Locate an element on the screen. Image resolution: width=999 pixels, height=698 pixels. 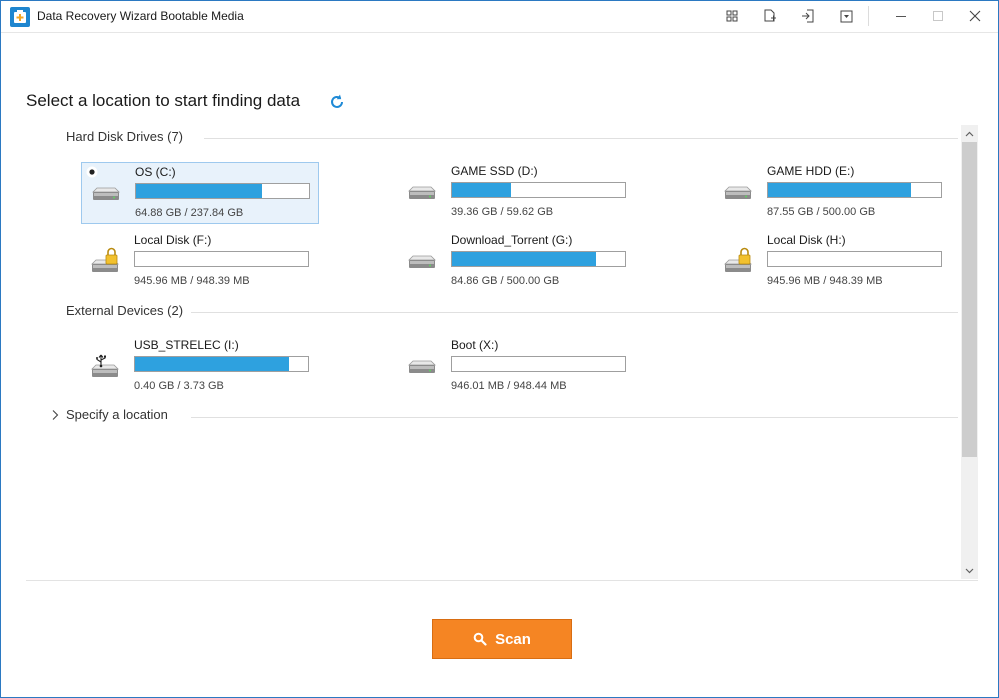
vertical-scrollbar is located at coordinates (969, 352).